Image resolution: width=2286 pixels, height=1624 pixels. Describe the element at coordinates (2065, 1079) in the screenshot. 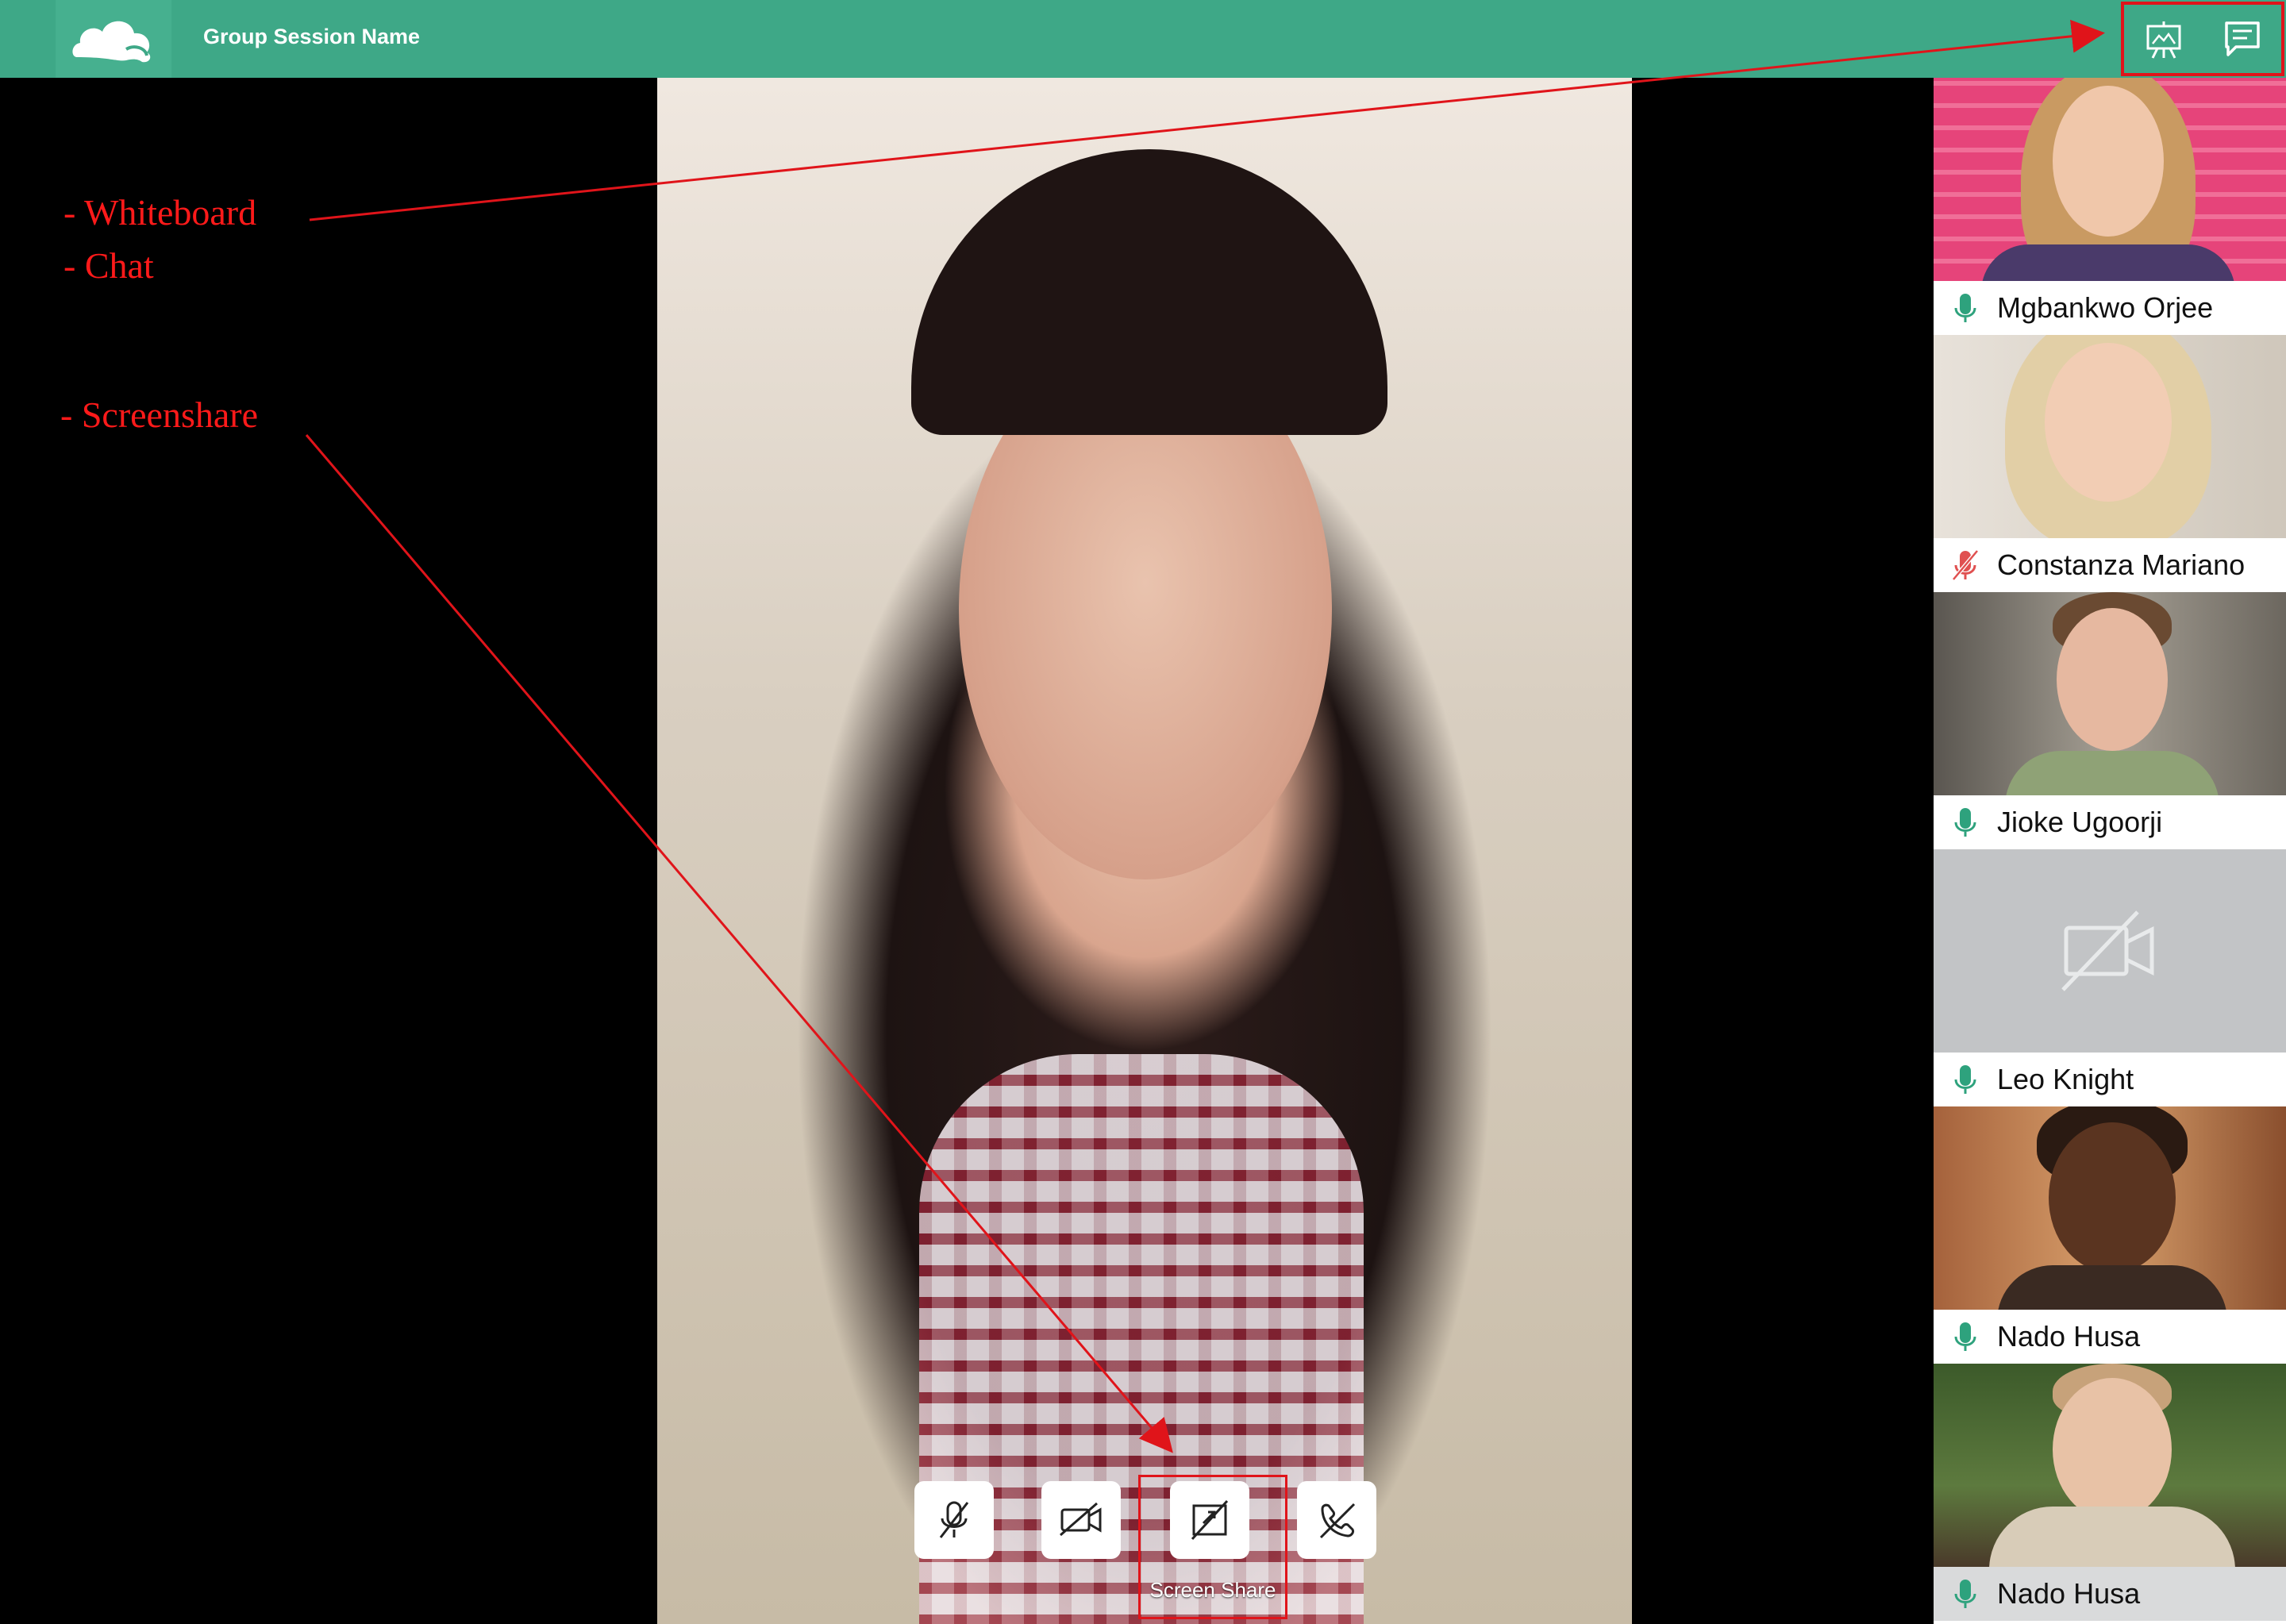

I see `participant-name: Leo Knight` at that location.